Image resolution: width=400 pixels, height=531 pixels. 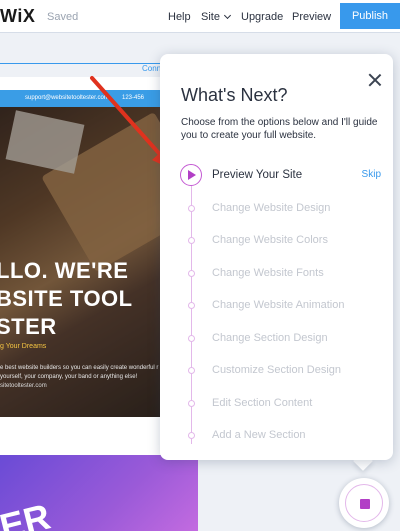 I want to click on wix-logo: WiX, so click(x=17, y=16).